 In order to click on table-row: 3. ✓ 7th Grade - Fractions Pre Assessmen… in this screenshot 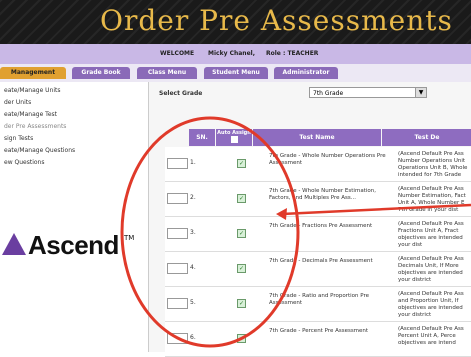, I will do `click(318, 234)`.